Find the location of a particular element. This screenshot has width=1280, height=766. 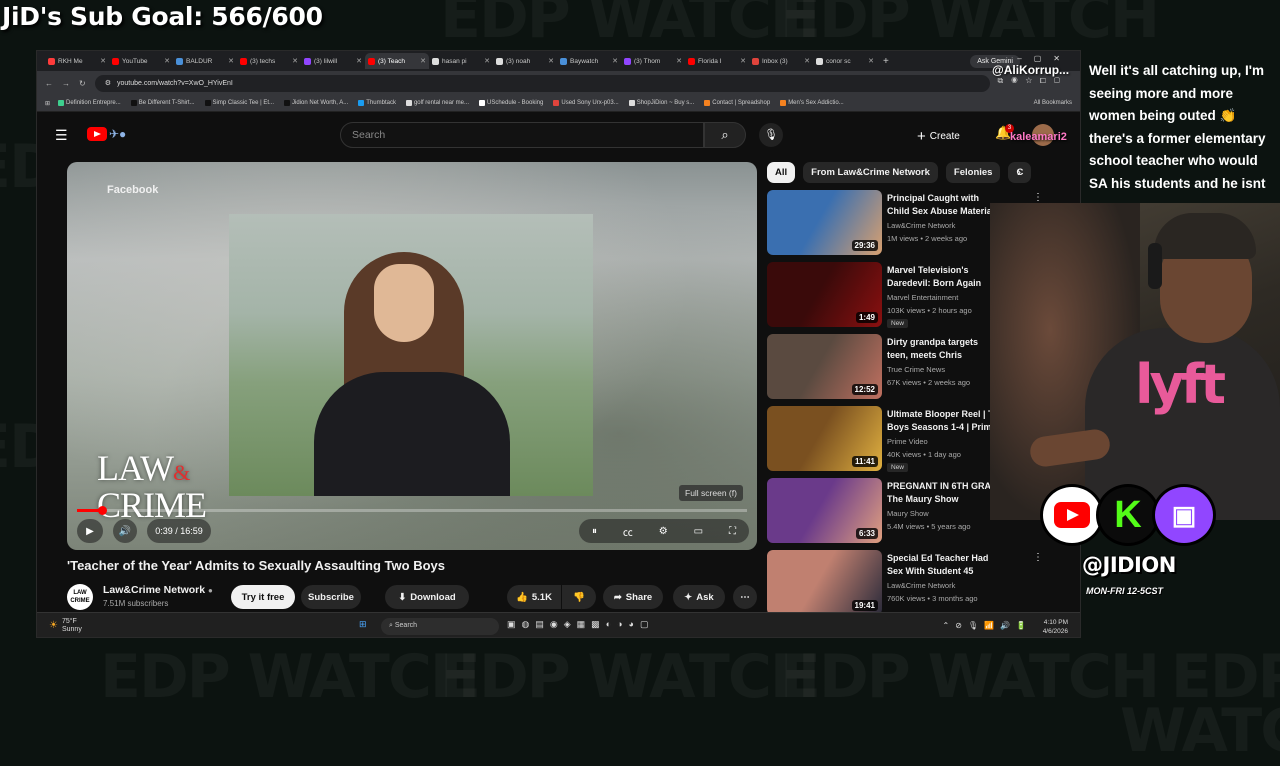

channel-name: Maury Show is located at coordinates (908, 513).